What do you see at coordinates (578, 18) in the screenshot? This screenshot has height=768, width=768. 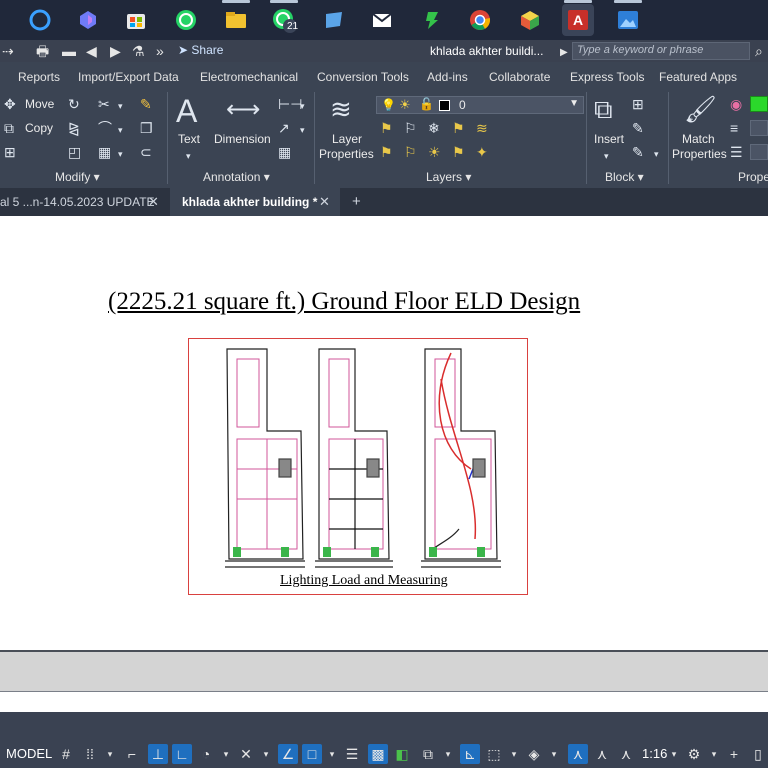 I see `autocad-icon: A` at bounding box center [578, 18].